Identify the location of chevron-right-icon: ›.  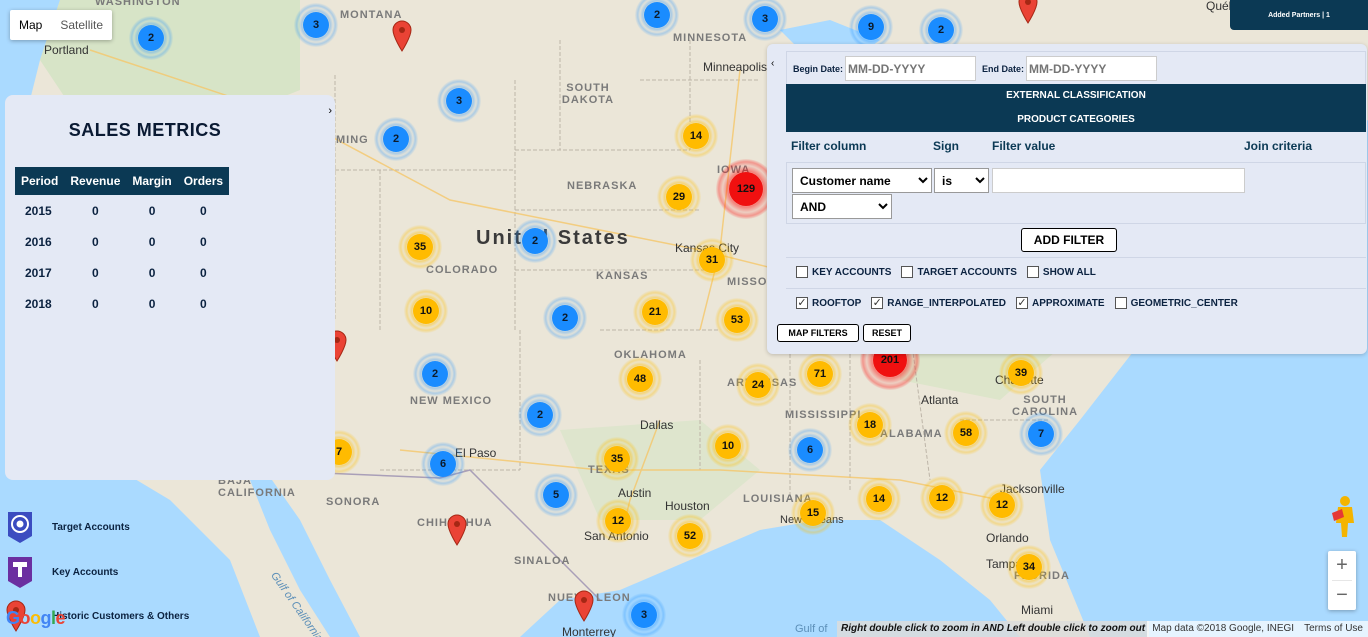
(330, 111).